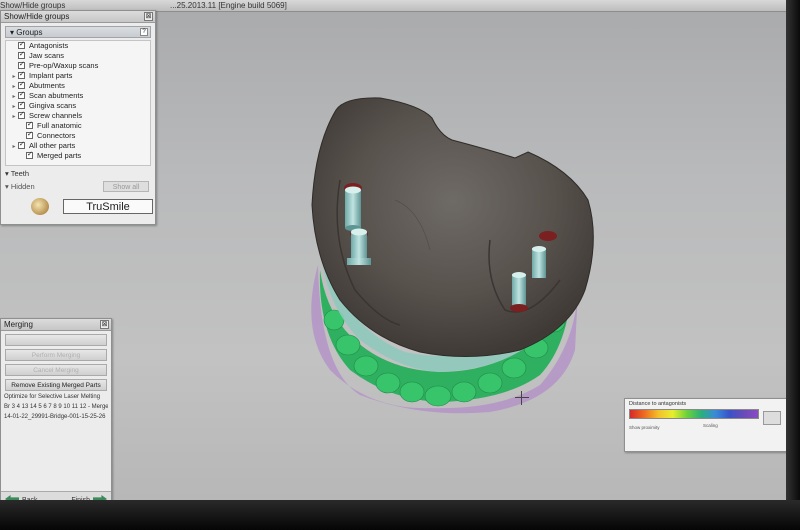  What do you see at coordinates (29, 32) in the screenshot?
I see `groups-label: Groups` at bounding box center [29, 32].